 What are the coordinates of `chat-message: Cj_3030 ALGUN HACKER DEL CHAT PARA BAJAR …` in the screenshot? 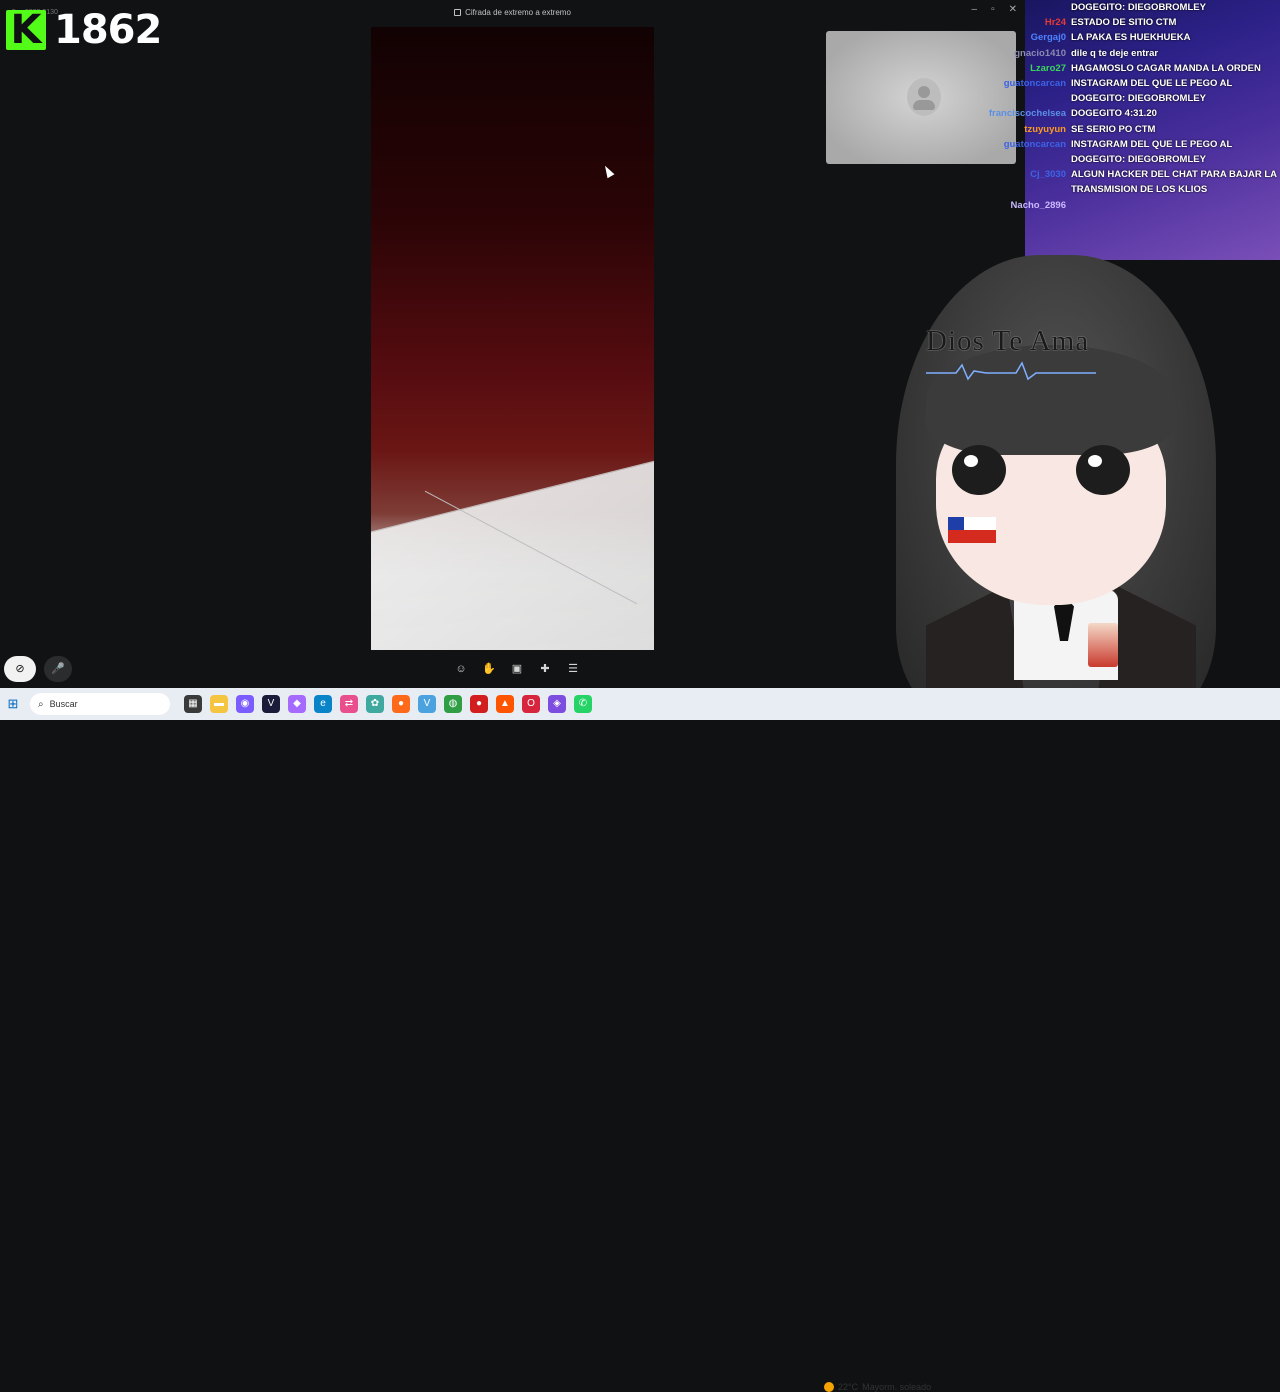 It's located at (1114, 174).